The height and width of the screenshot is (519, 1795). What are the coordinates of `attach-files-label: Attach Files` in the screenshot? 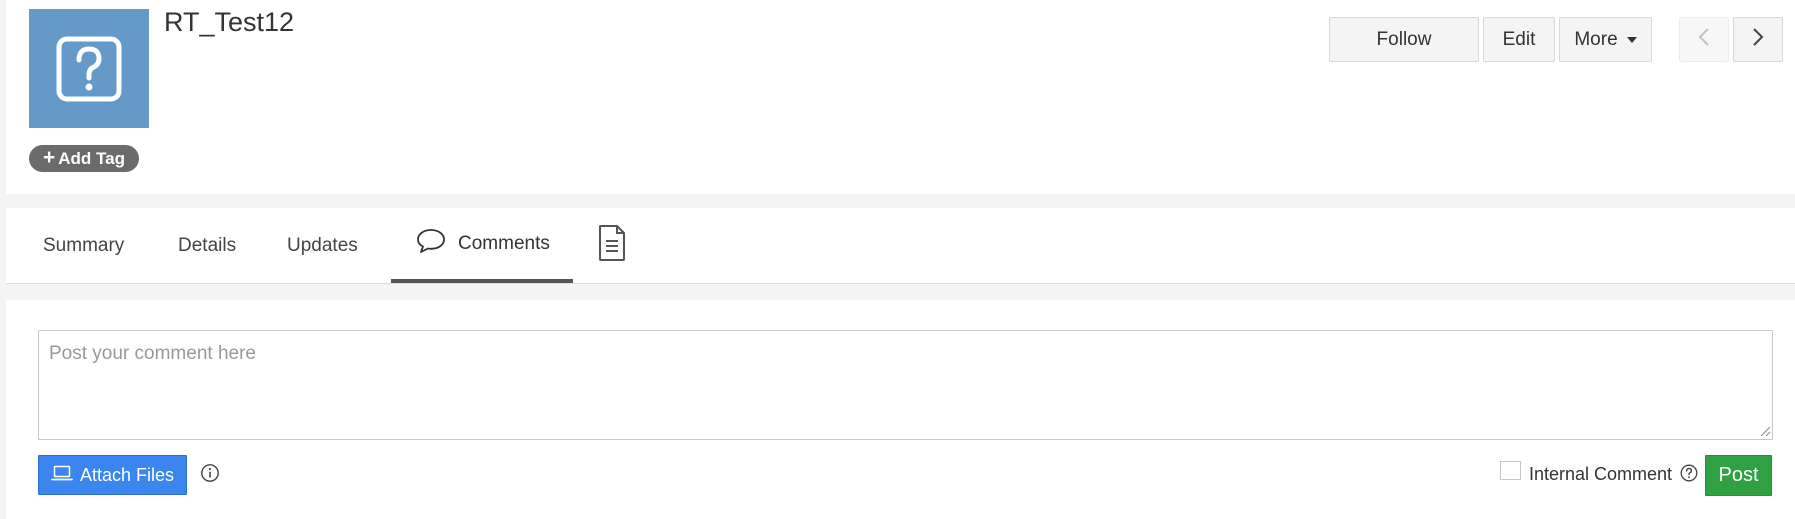 It's located at (127, 474).